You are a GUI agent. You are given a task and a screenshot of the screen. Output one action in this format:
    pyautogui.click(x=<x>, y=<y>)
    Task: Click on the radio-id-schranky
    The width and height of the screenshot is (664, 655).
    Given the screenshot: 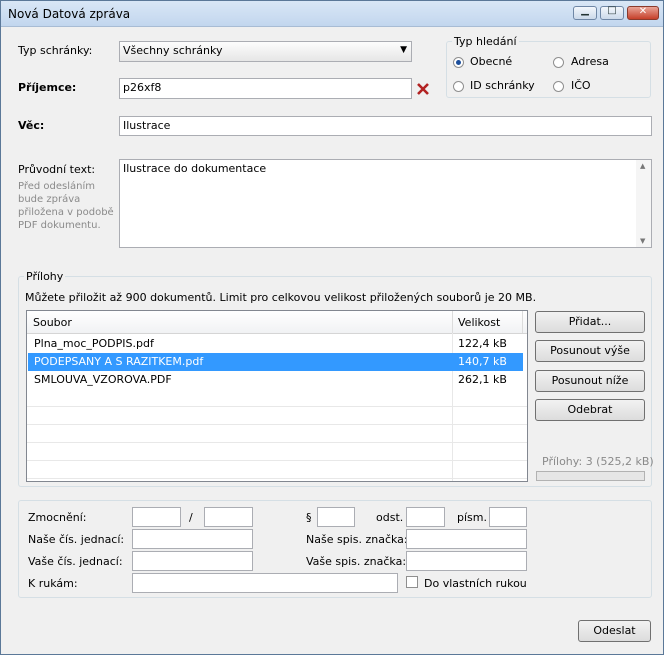 What is the action you would take?
    pyautogui.click(x=458, y=86)
    